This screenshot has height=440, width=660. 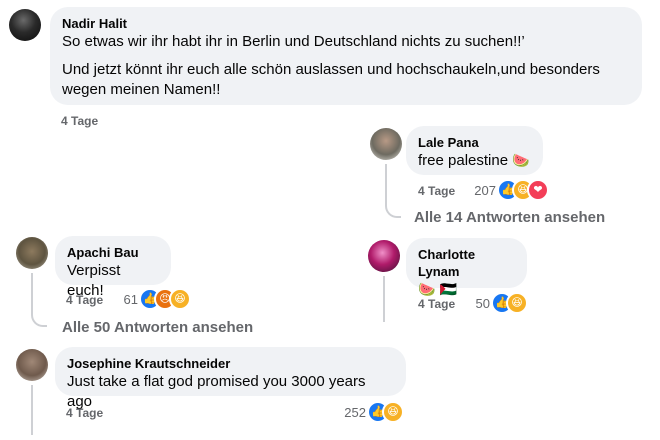 I want to click on reaction-count: 252, so click(x=351, y=412).